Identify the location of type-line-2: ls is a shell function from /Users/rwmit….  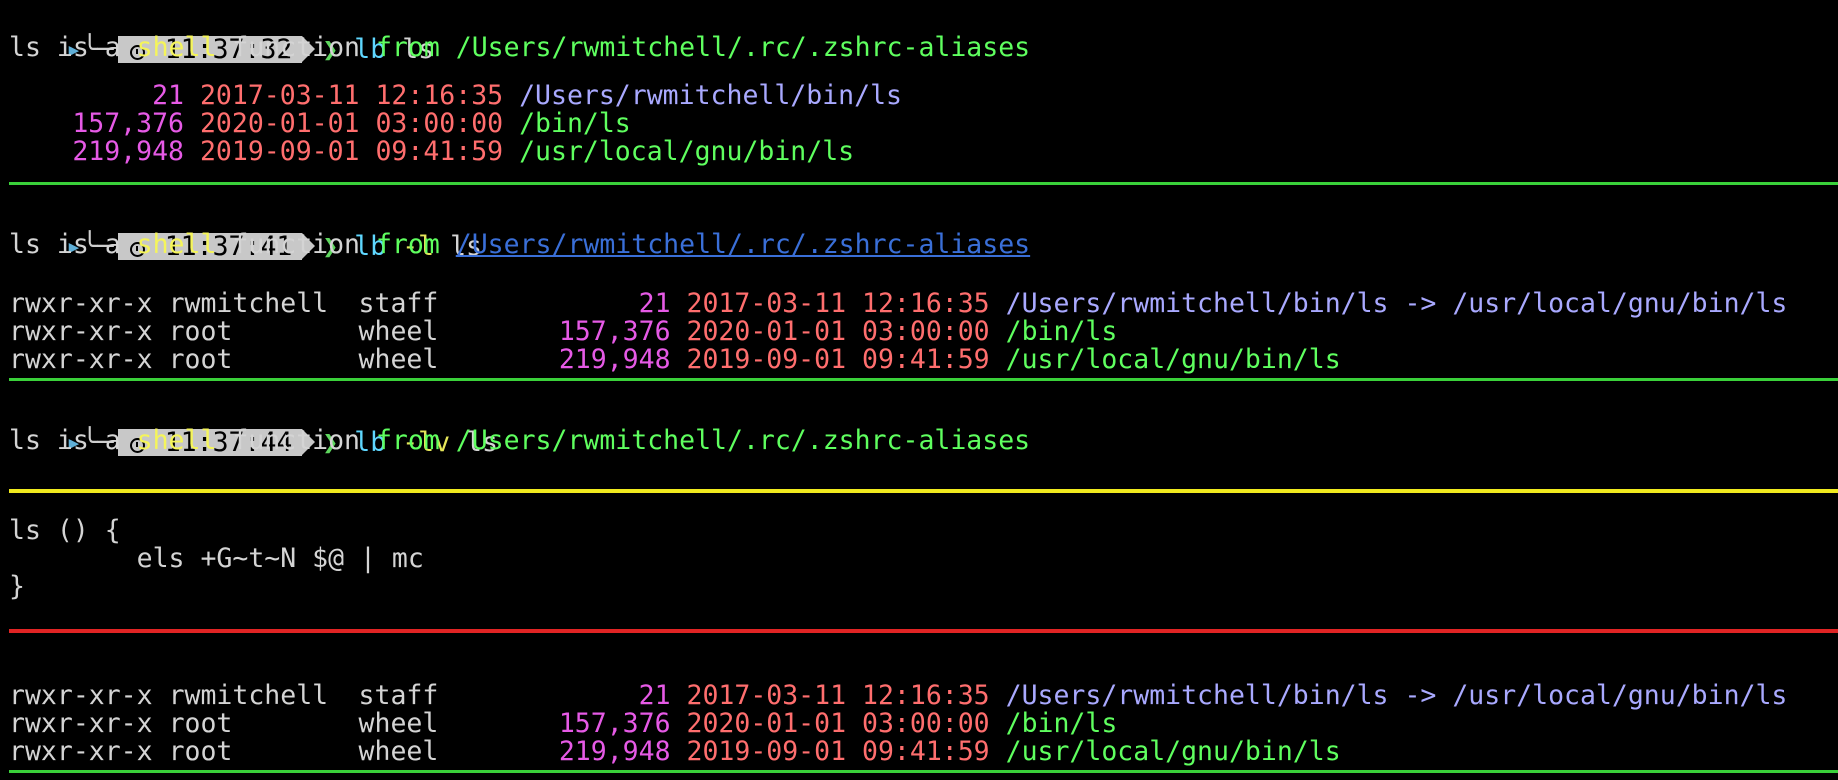
(519, 245).